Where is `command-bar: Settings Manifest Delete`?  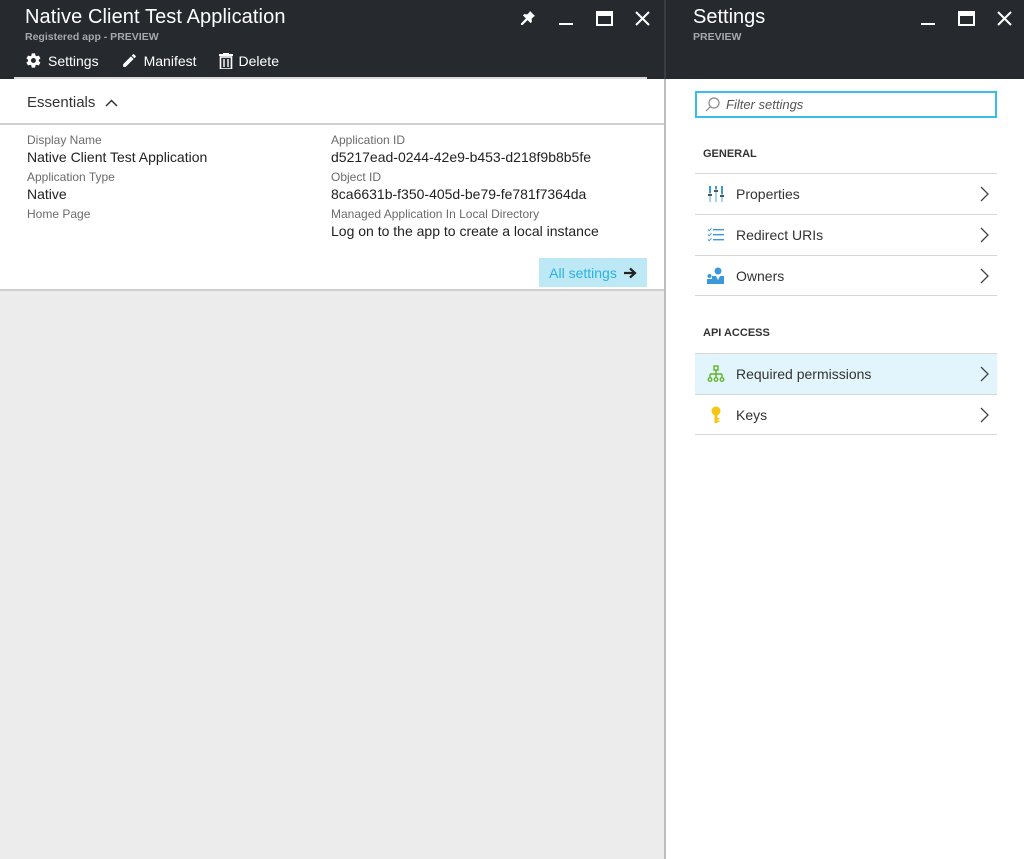
command-bar: Settings Manifest Delete is located at coordinates (163, 60).